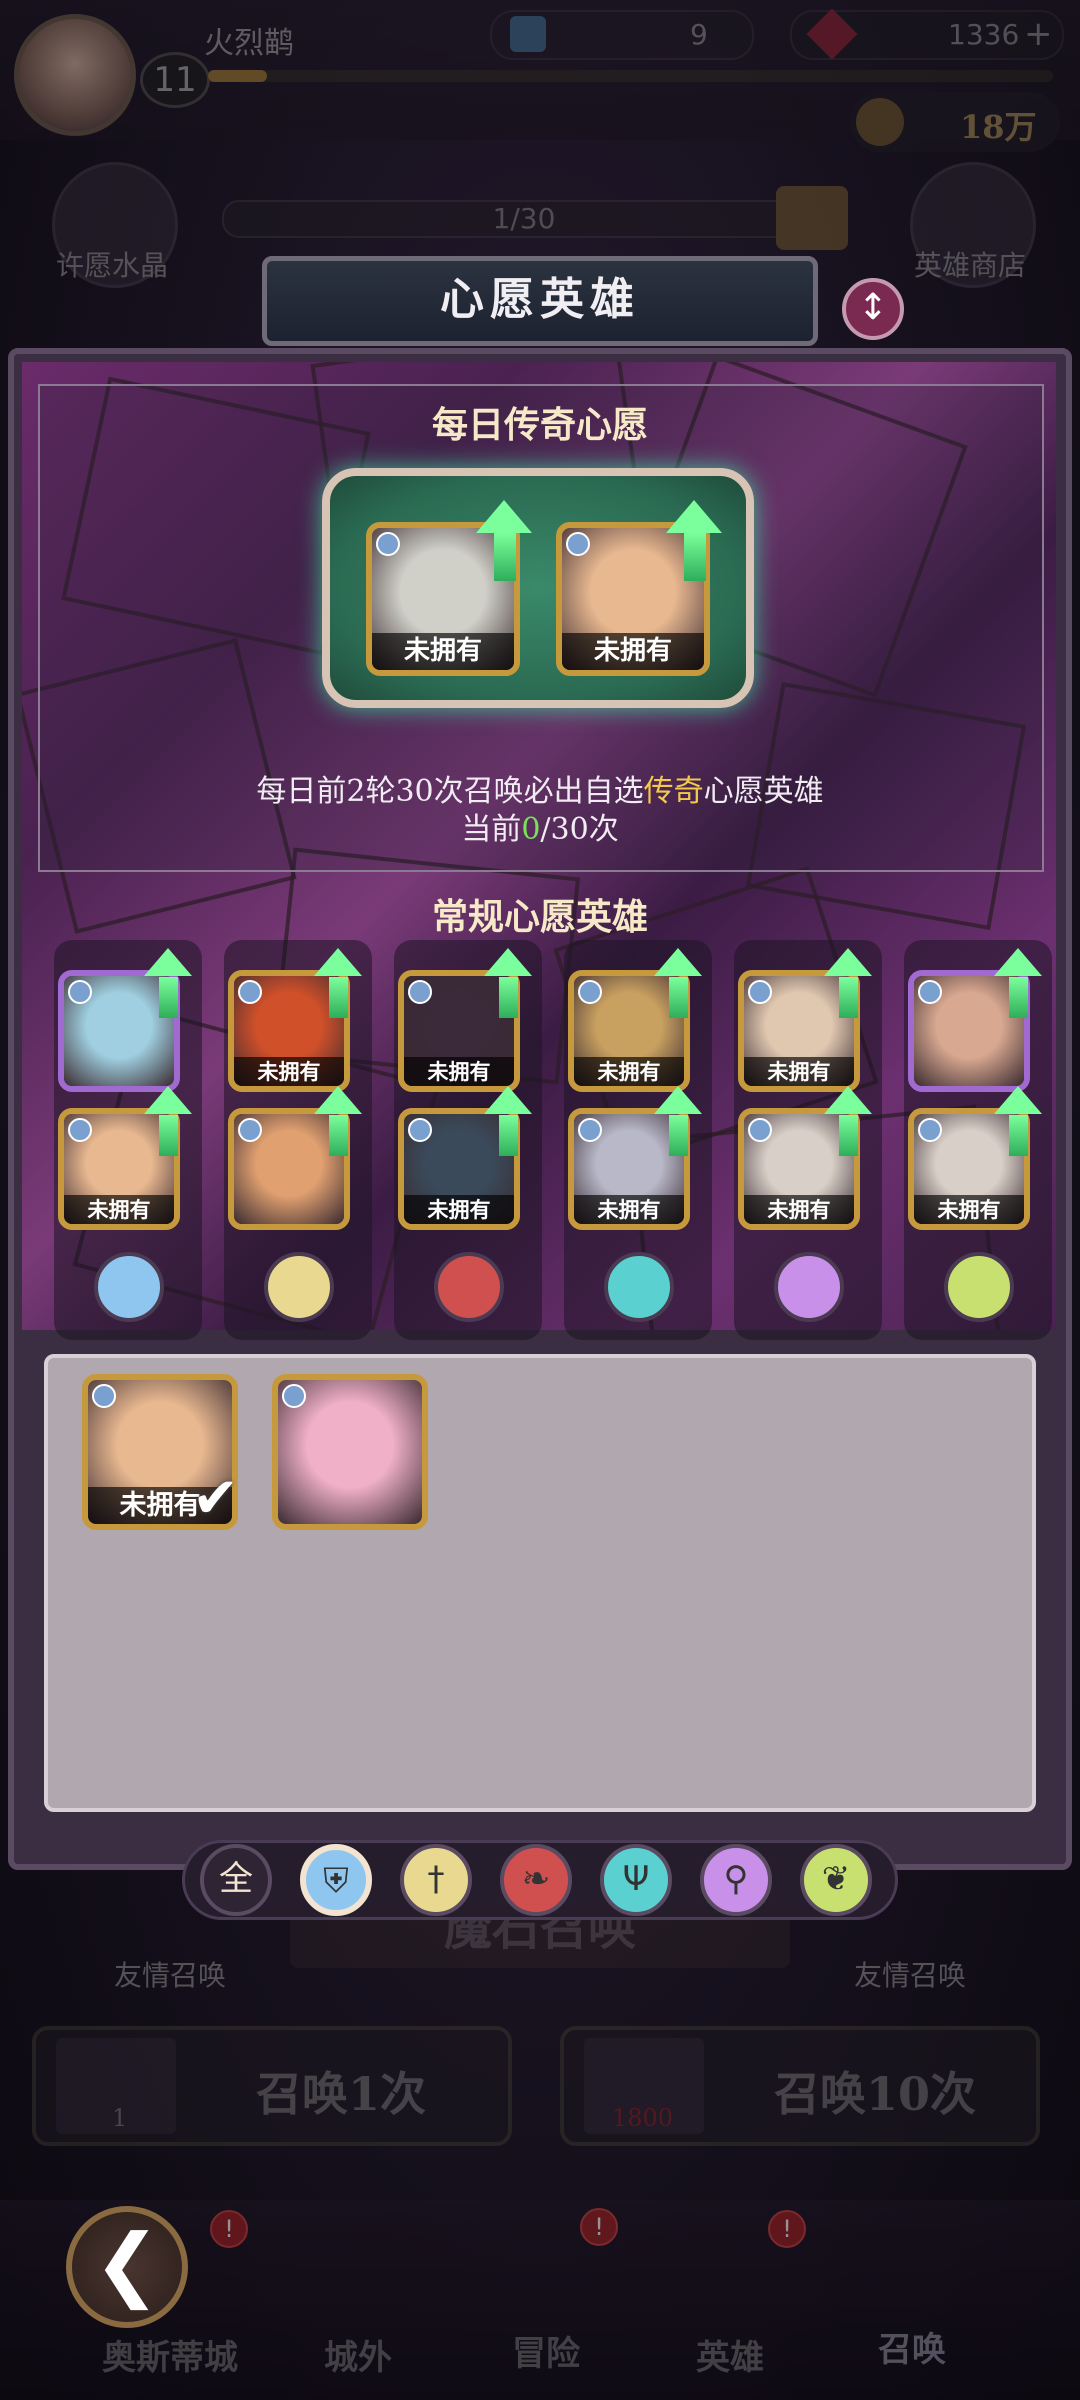 The width and height of the screenshot is (1080, 2400). Describe the element at coordinates (812, 218) in the screenshot. I see `treasure-chest-icon` at that location.